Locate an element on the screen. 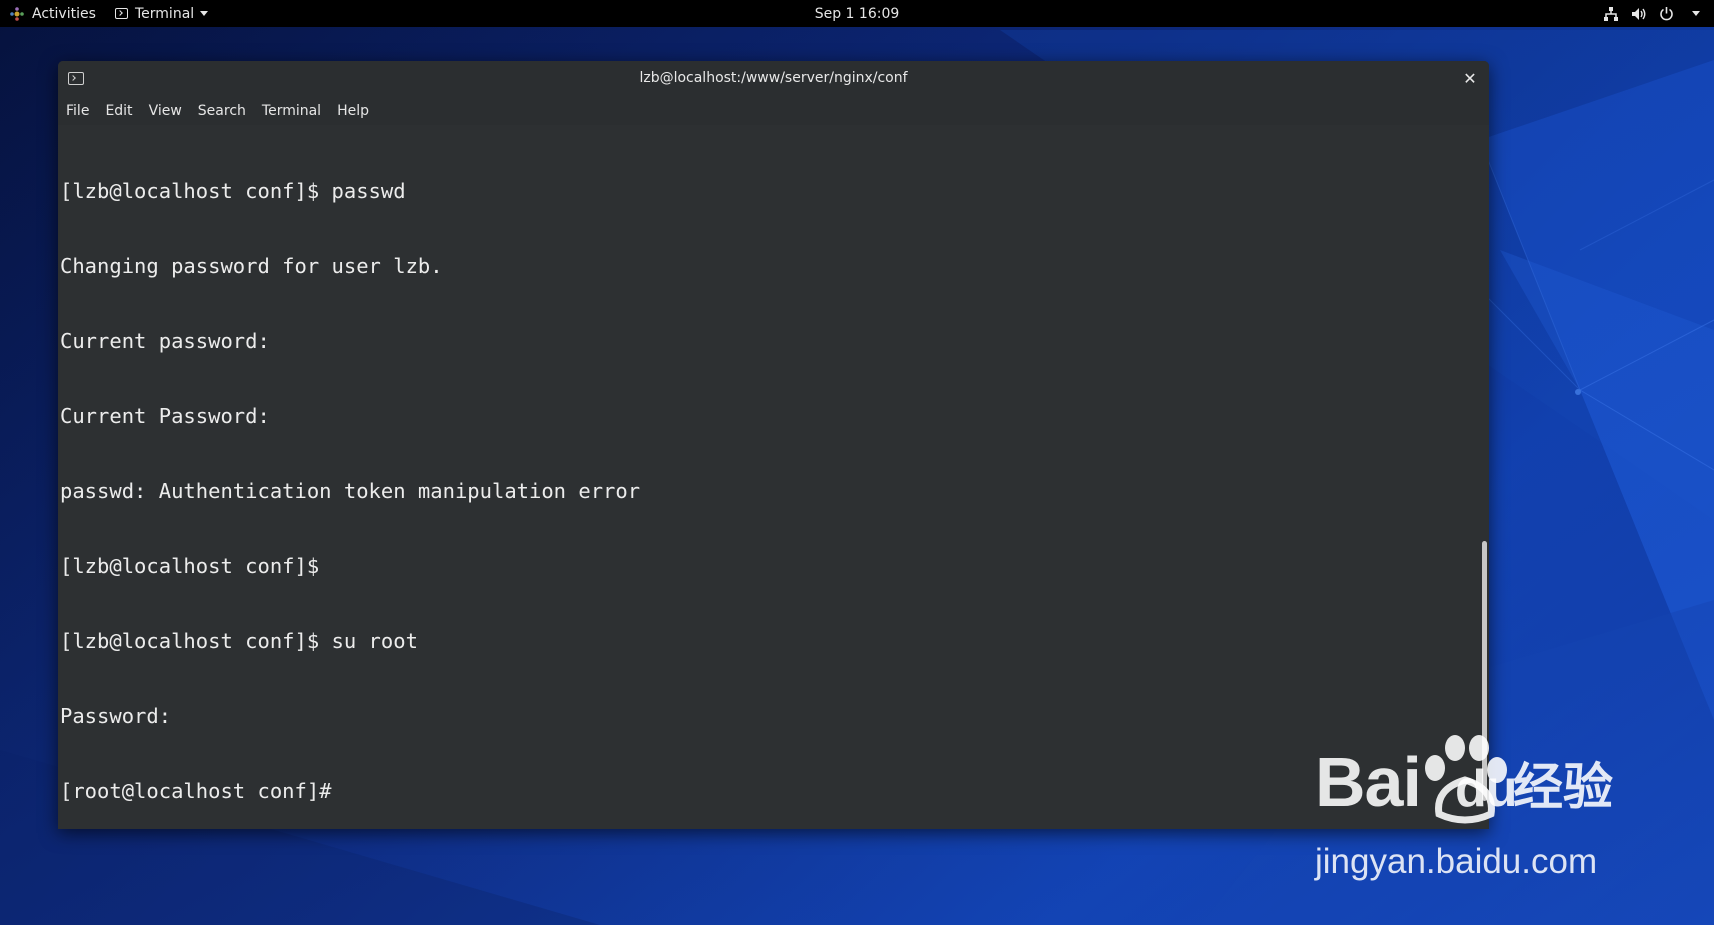  close-icon: ✕ is located at coordinates (1470, 78).